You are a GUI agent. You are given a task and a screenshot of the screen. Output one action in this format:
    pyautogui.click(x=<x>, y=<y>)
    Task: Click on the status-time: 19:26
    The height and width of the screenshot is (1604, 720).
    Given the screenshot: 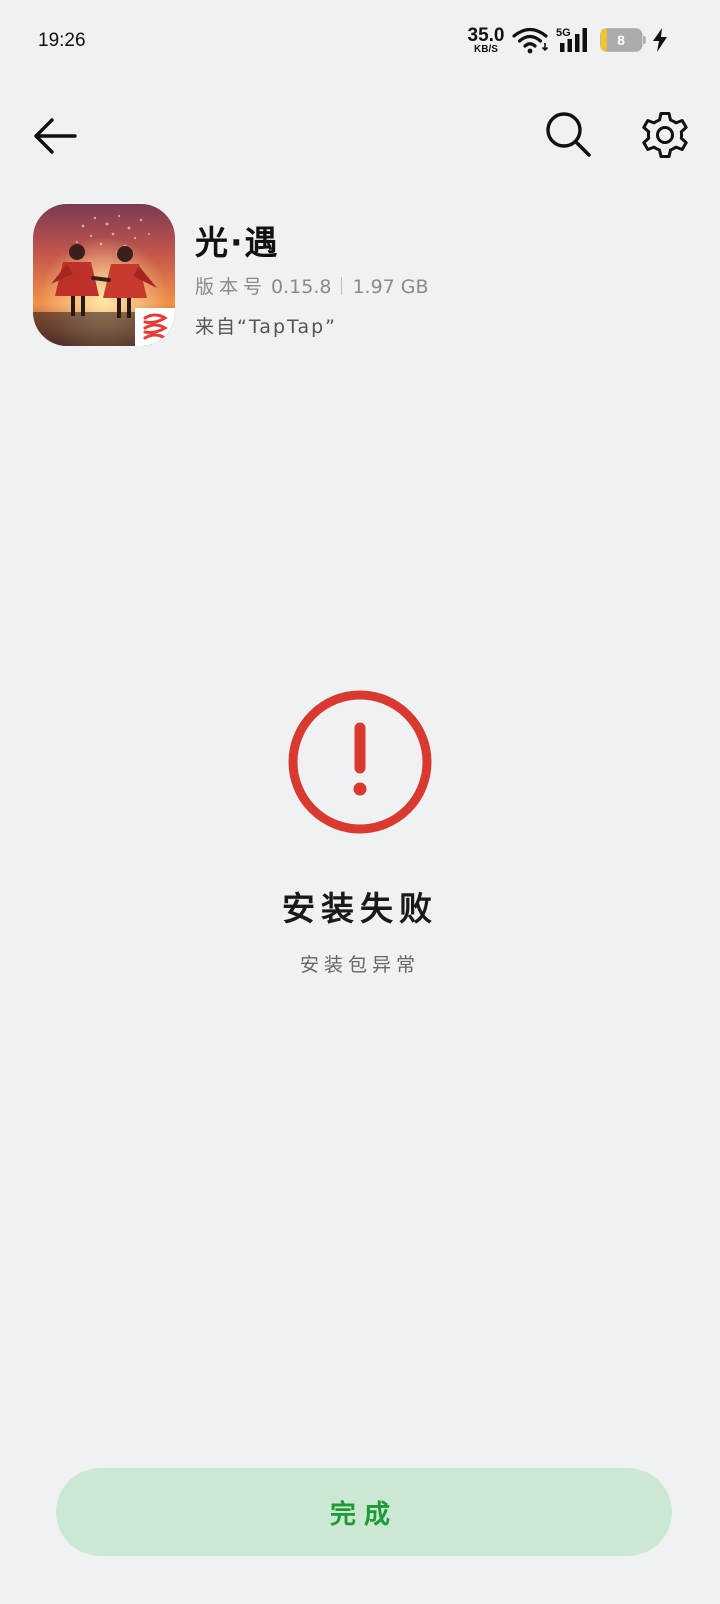 What is the action you would take?
    pyautogui.click(x=62, y=40)
    